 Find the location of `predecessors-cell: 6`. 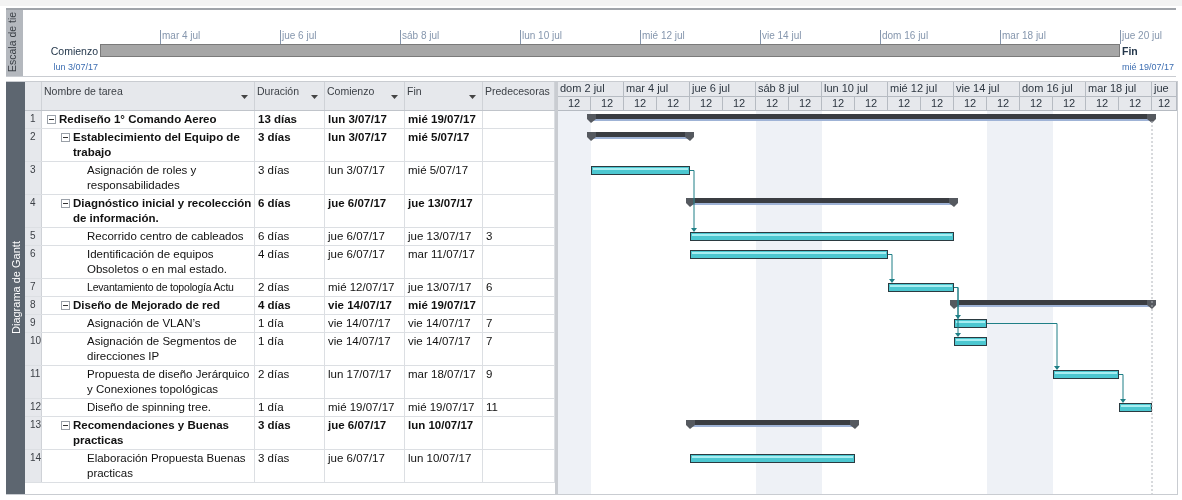

predecessors-cell: 6 is located at coordinates (519, 287).